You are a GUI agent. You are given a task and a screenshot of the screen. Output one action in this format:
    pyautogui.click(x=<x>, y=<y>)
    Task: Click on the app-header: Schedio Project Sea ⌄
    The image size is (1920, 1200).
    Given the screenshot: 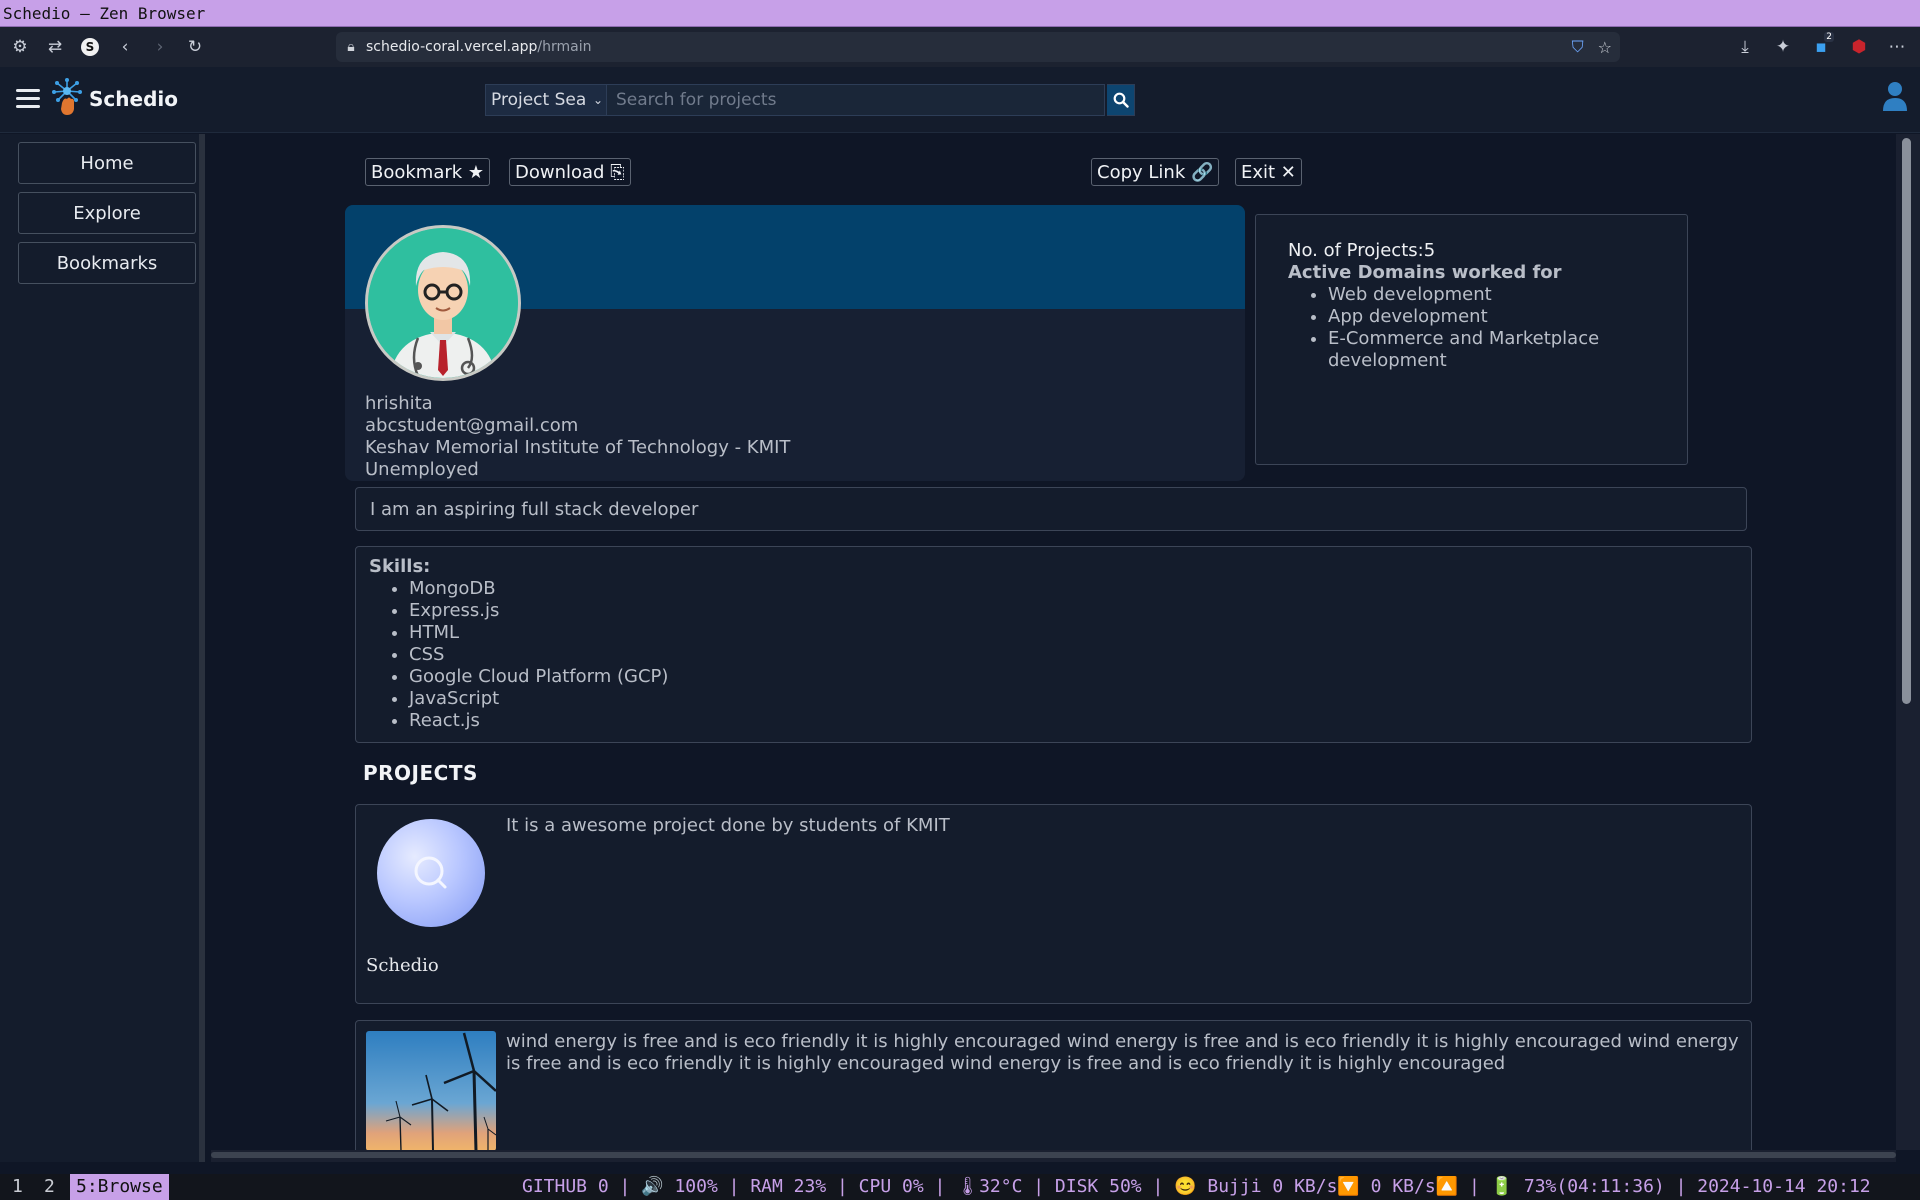 What is the action you would take?
    pyautogui.click(x=960, y=100)
    